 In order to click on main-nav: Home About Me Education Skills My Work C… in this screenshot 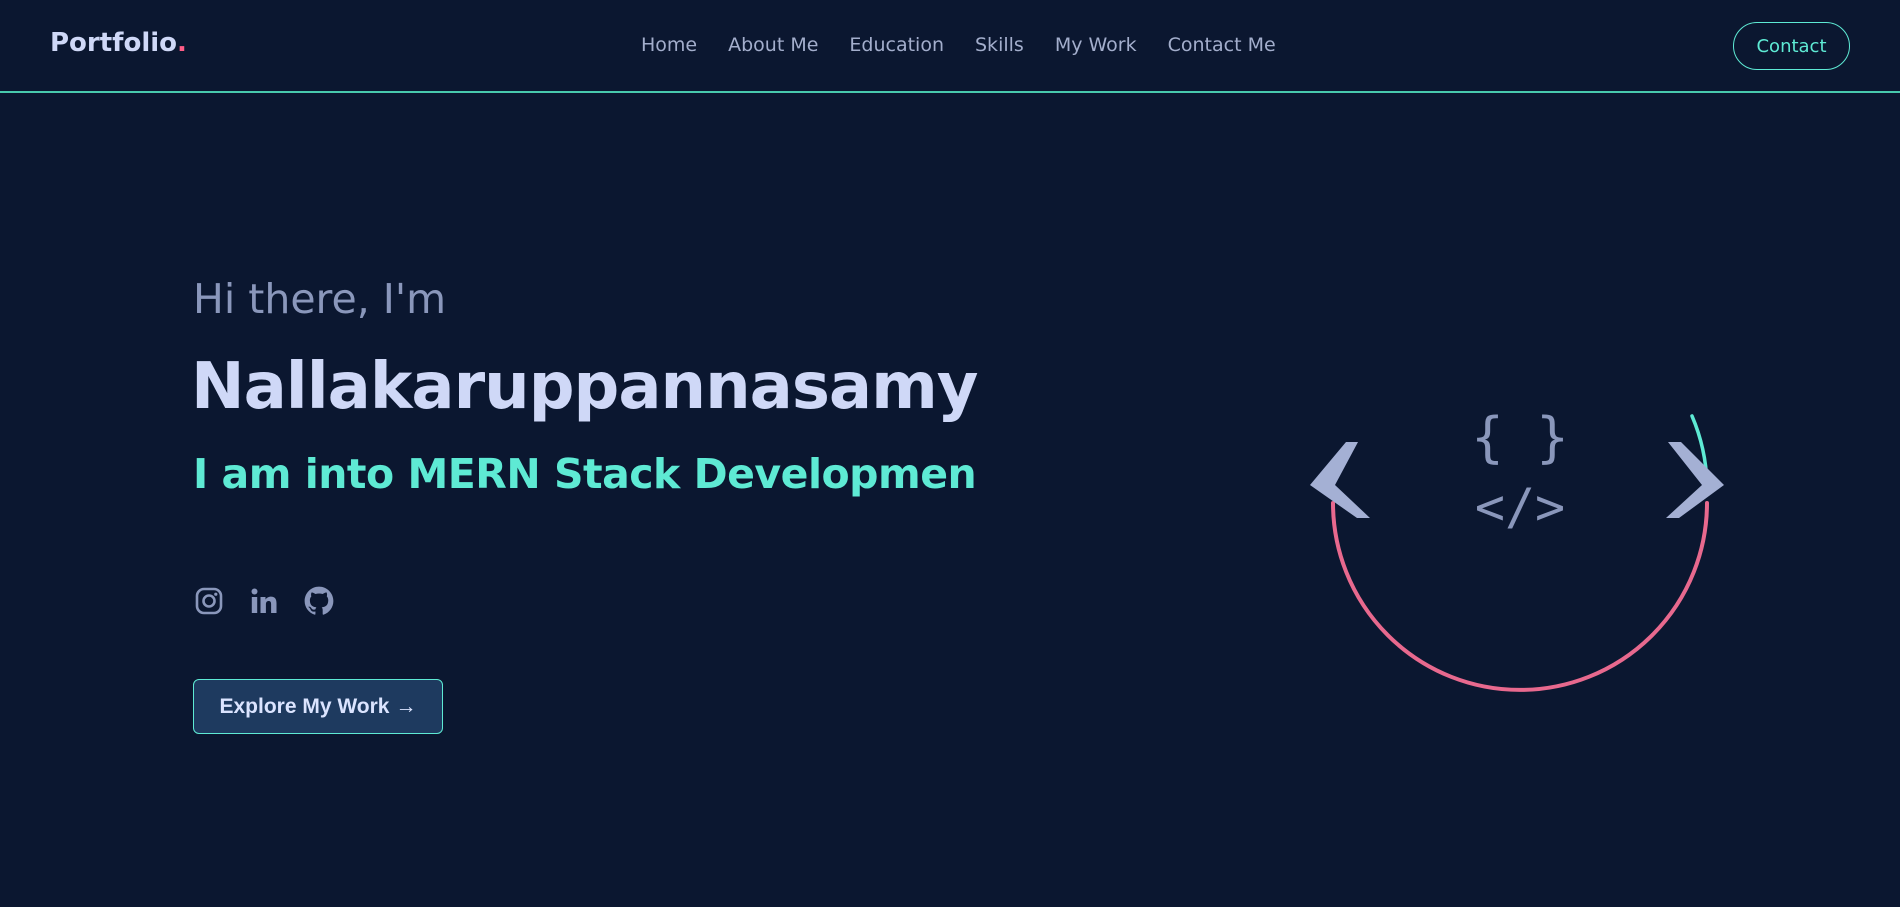, I will do `click(958, 45)`.